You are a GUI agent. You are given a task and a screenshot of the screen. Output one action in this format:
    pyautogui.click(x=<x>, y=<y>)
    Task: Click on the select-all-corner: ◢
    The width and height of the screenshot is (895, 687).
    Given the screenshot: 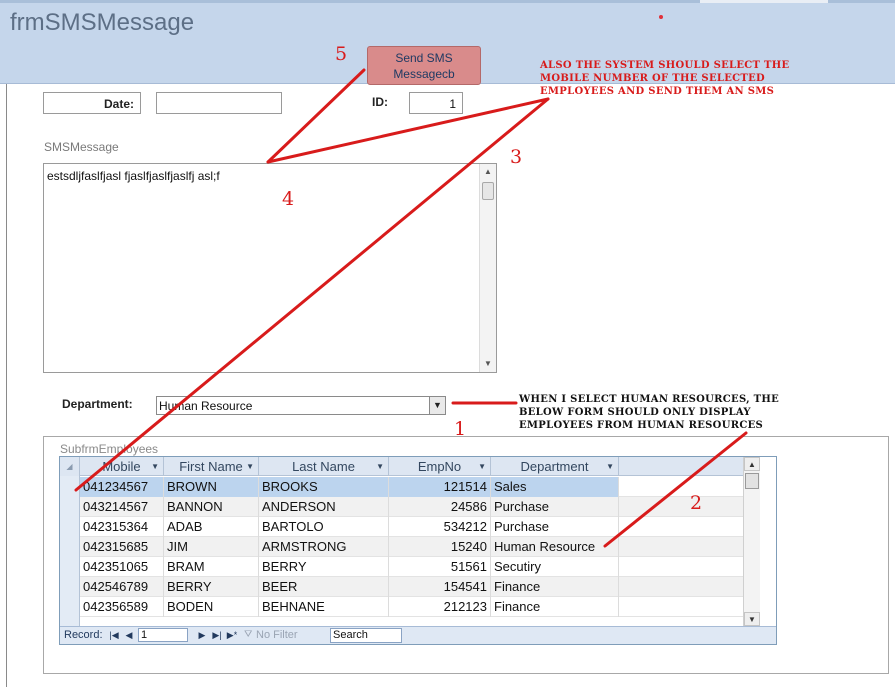 What is the action you would take?
    pyautogui.click(x=69, y=466)
    